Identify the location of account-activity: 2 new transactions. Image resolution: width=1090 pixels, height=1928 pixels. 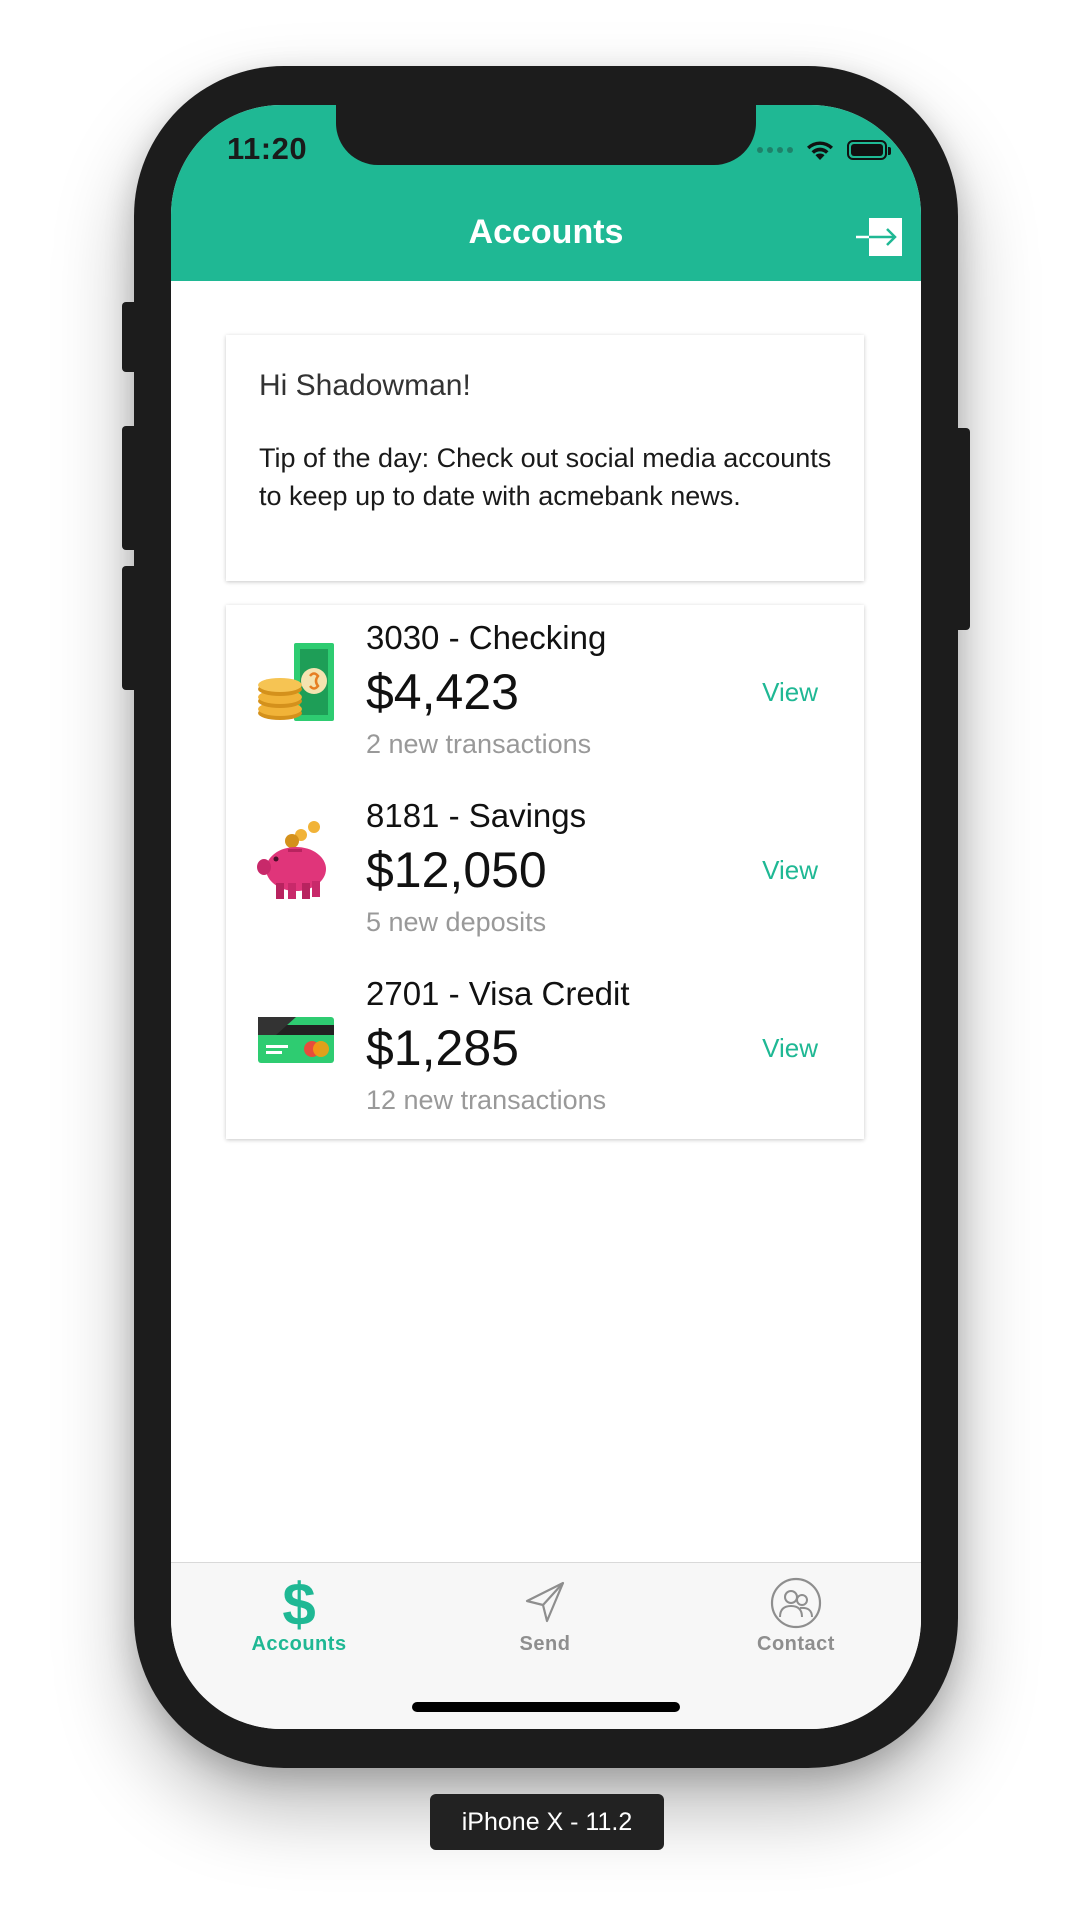
(479, 744).